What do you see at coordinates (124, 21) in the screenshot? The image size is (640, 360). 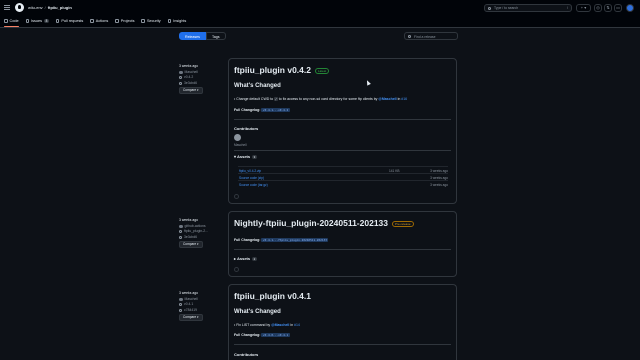 I see `tab-projects: Projects` at bounding box center [124, 21].